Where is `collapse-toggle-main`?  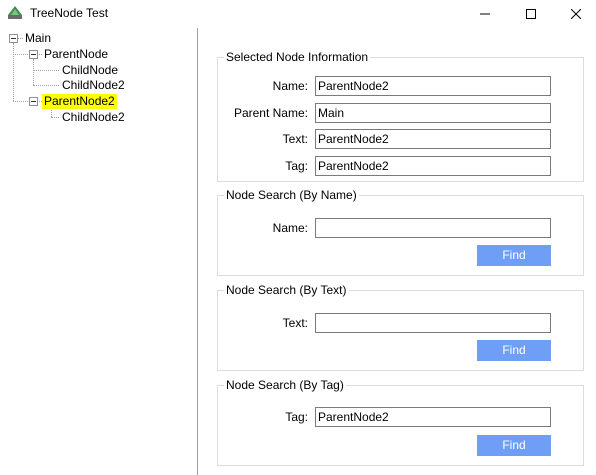 collapse-toggle-main is located at coordinates (13, 38).